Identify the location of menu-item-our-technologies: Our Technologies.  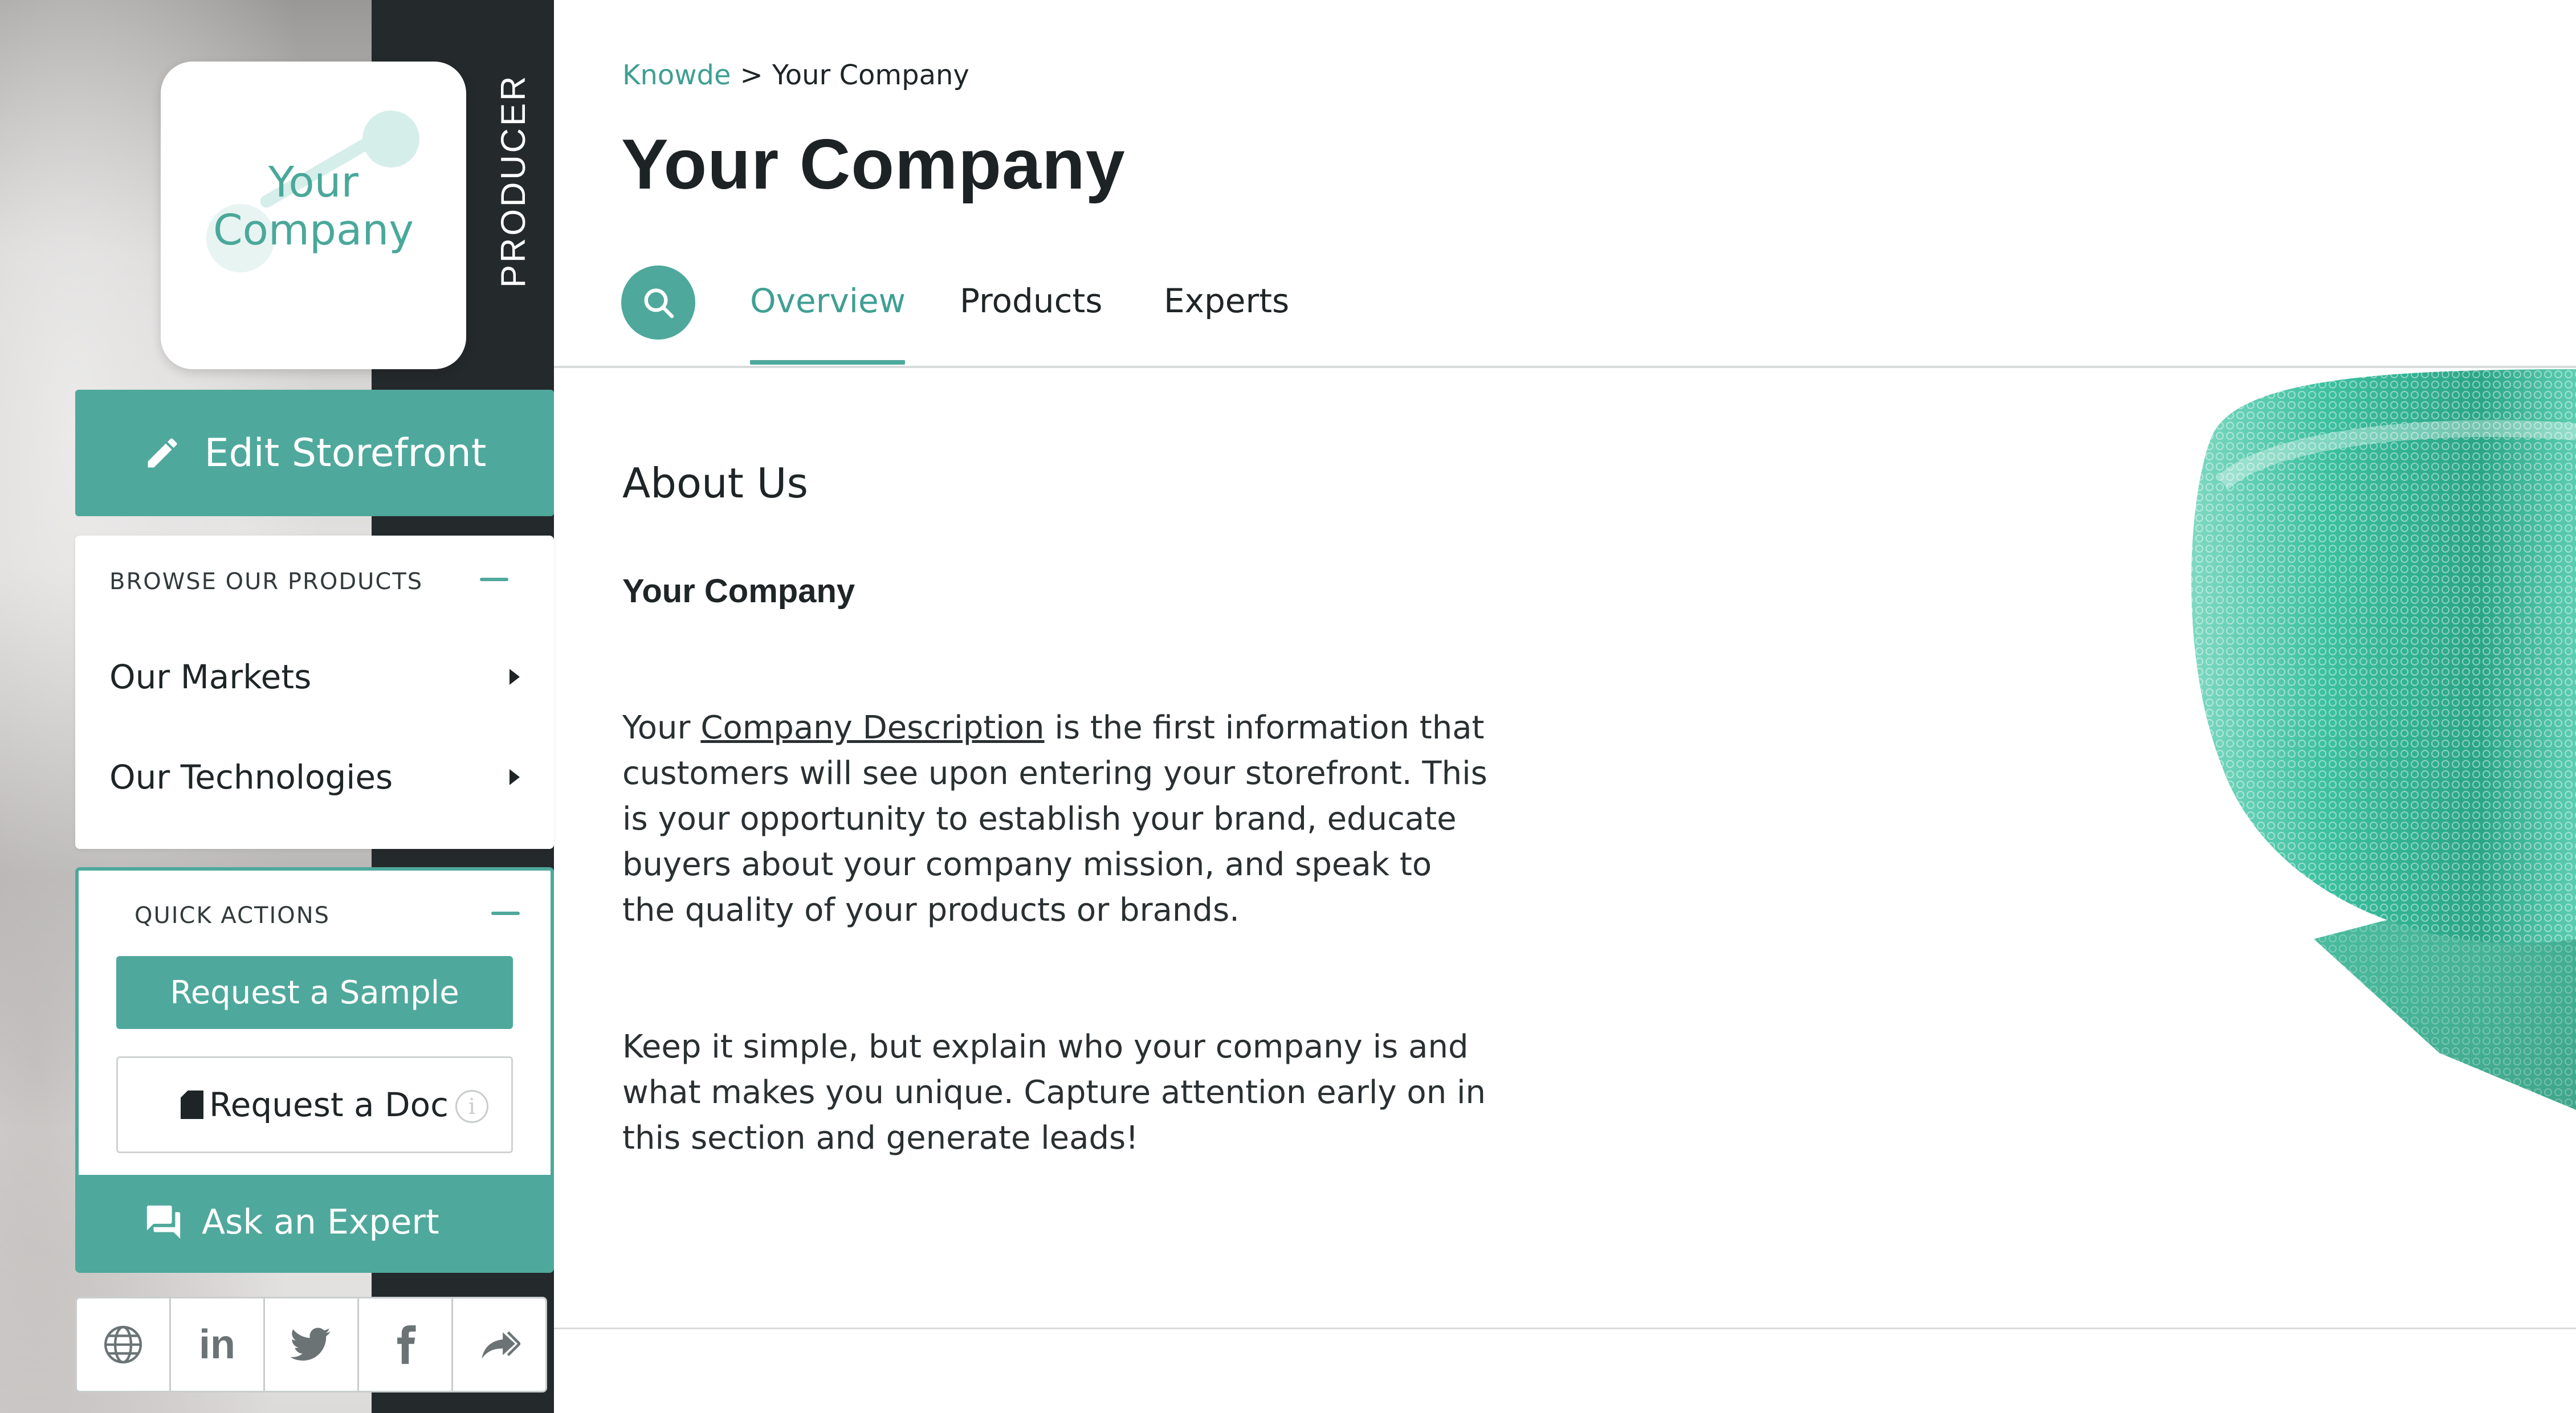
(314, 777).